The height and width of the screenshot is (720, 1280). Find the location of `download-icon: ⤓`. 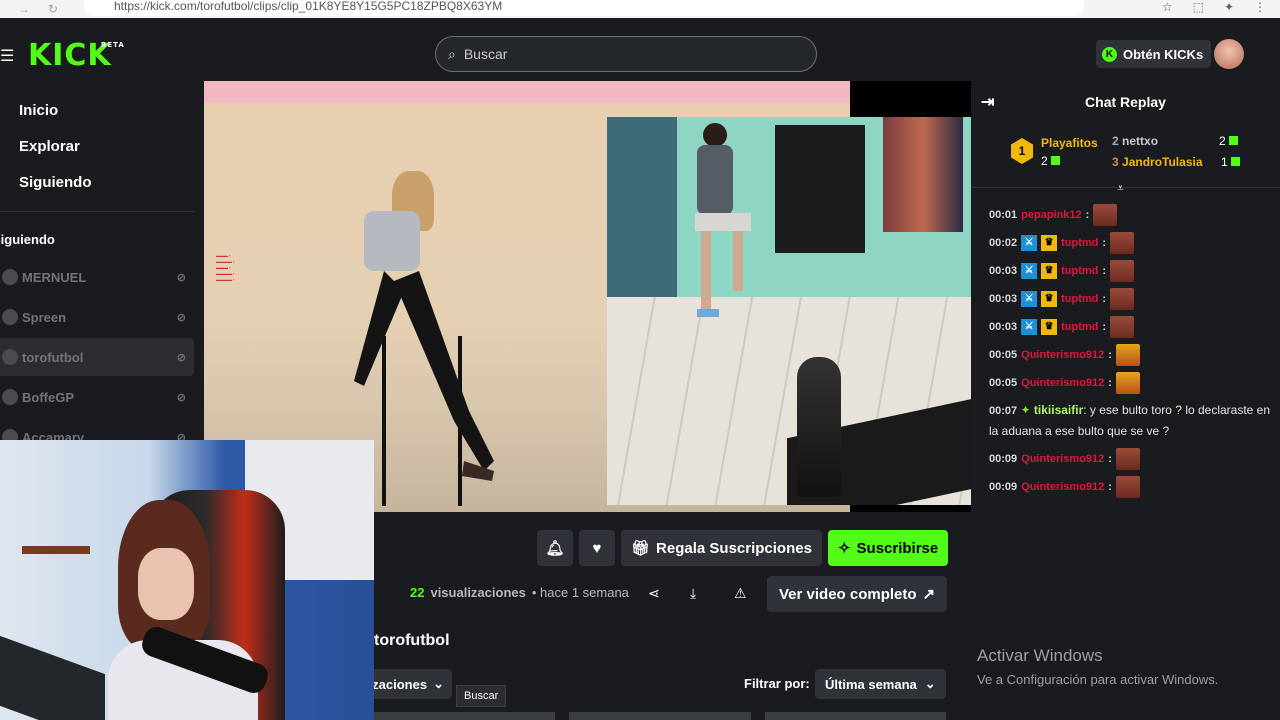

download-icon: ⤓ is located at coordinates (693, 593).